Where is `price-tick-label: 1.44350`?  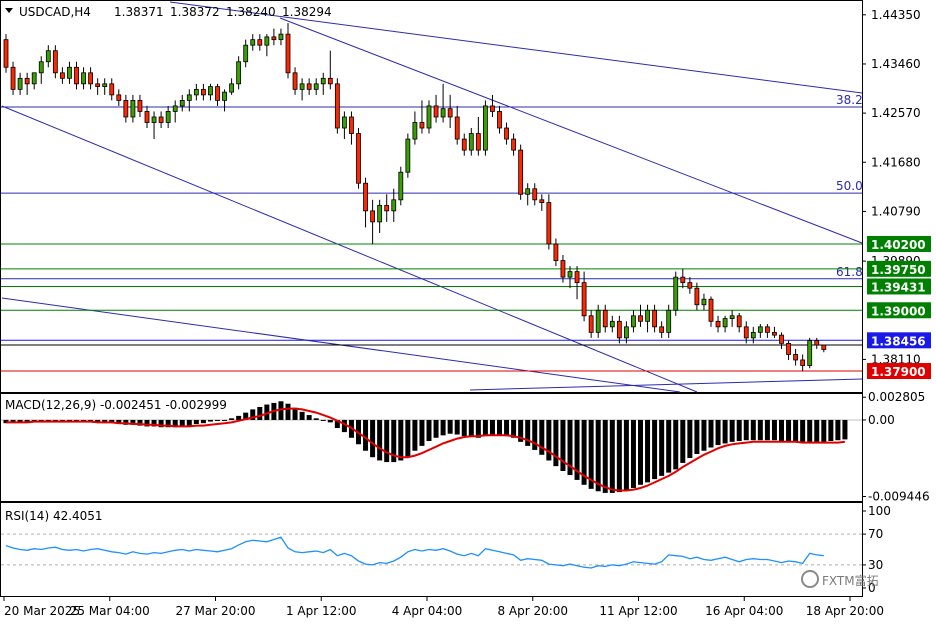 price-tick-label: 1.44350 is located at coordinates (896, 15).